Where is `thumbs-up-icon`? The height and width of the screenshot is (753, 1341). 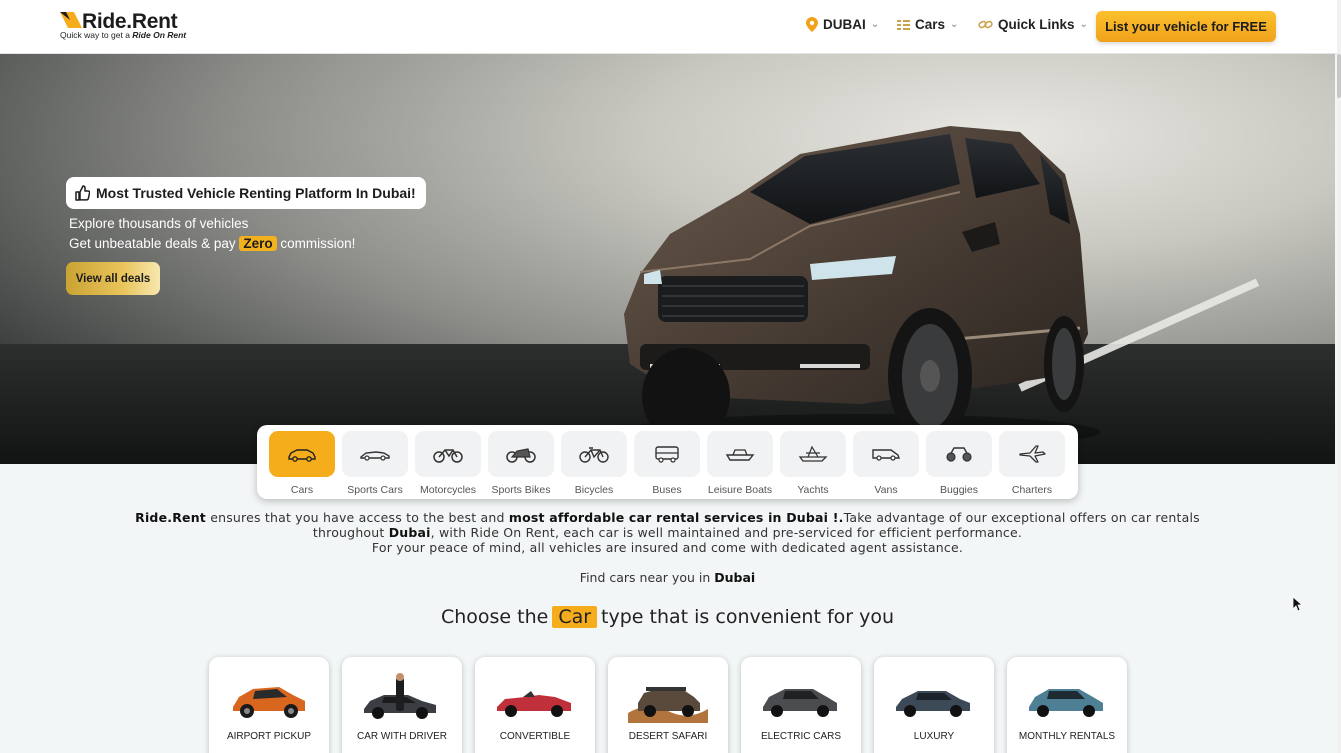
thumbs-up-icon is located at coordinates (82, 193).